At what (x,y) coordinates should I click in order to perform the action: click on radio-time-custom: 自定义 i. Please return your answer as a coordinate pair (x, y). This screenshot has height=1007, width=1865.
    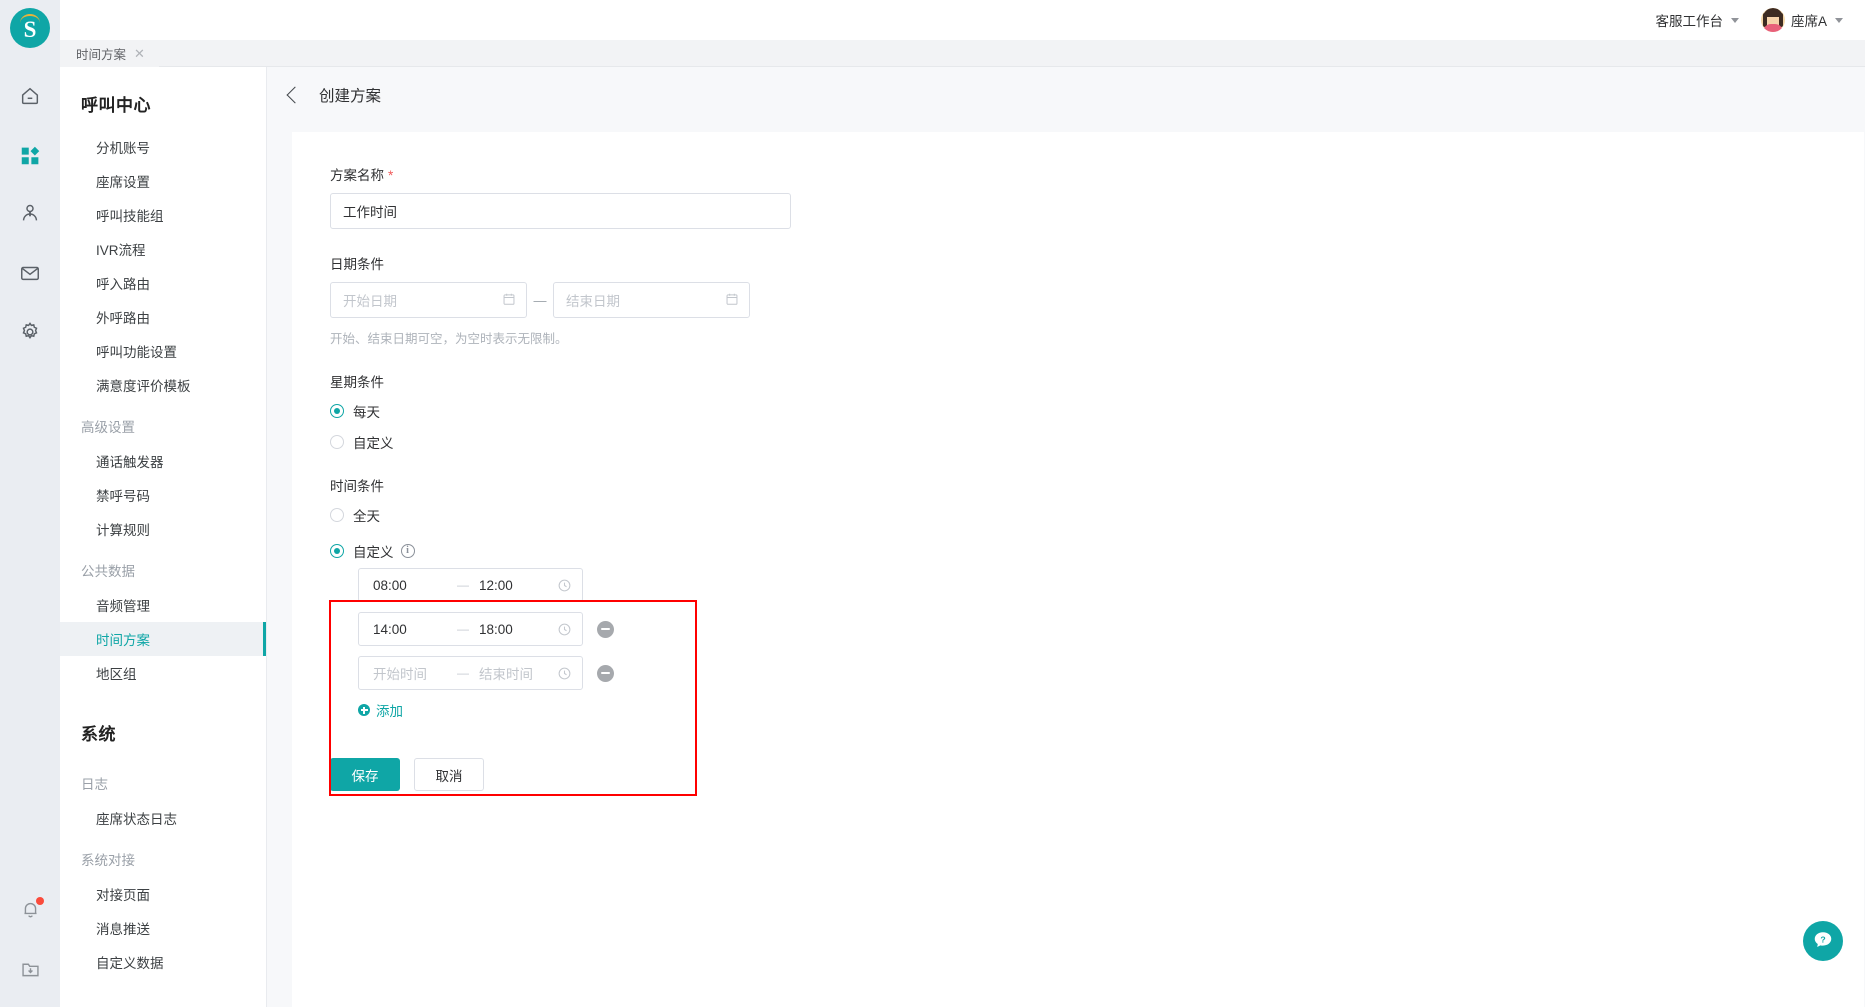
    Looking at the image, I should click on (1097, 550).